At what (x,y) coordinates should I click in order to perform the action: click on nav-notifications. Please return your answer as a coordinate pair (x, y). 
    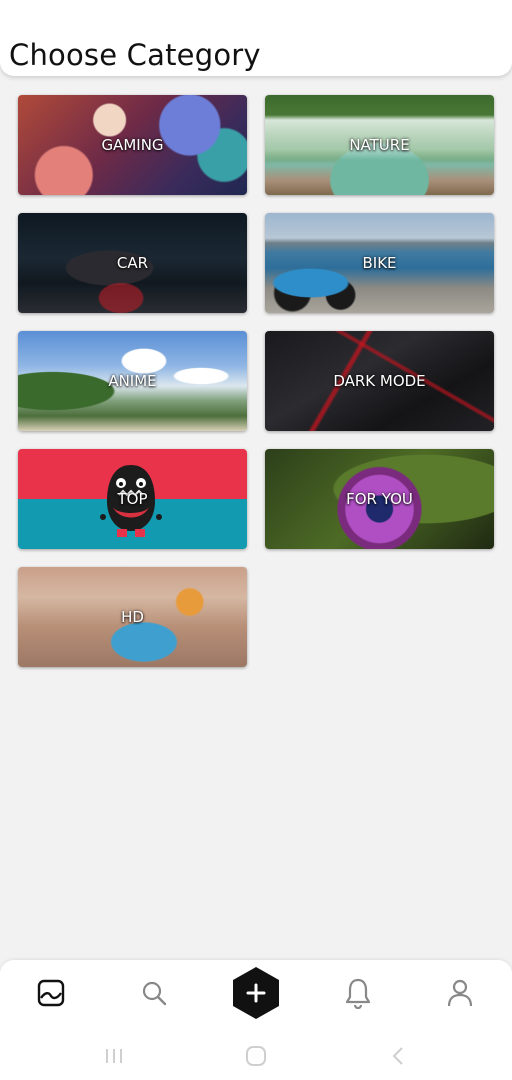
    Looking at the image, I should click on (358, 993).